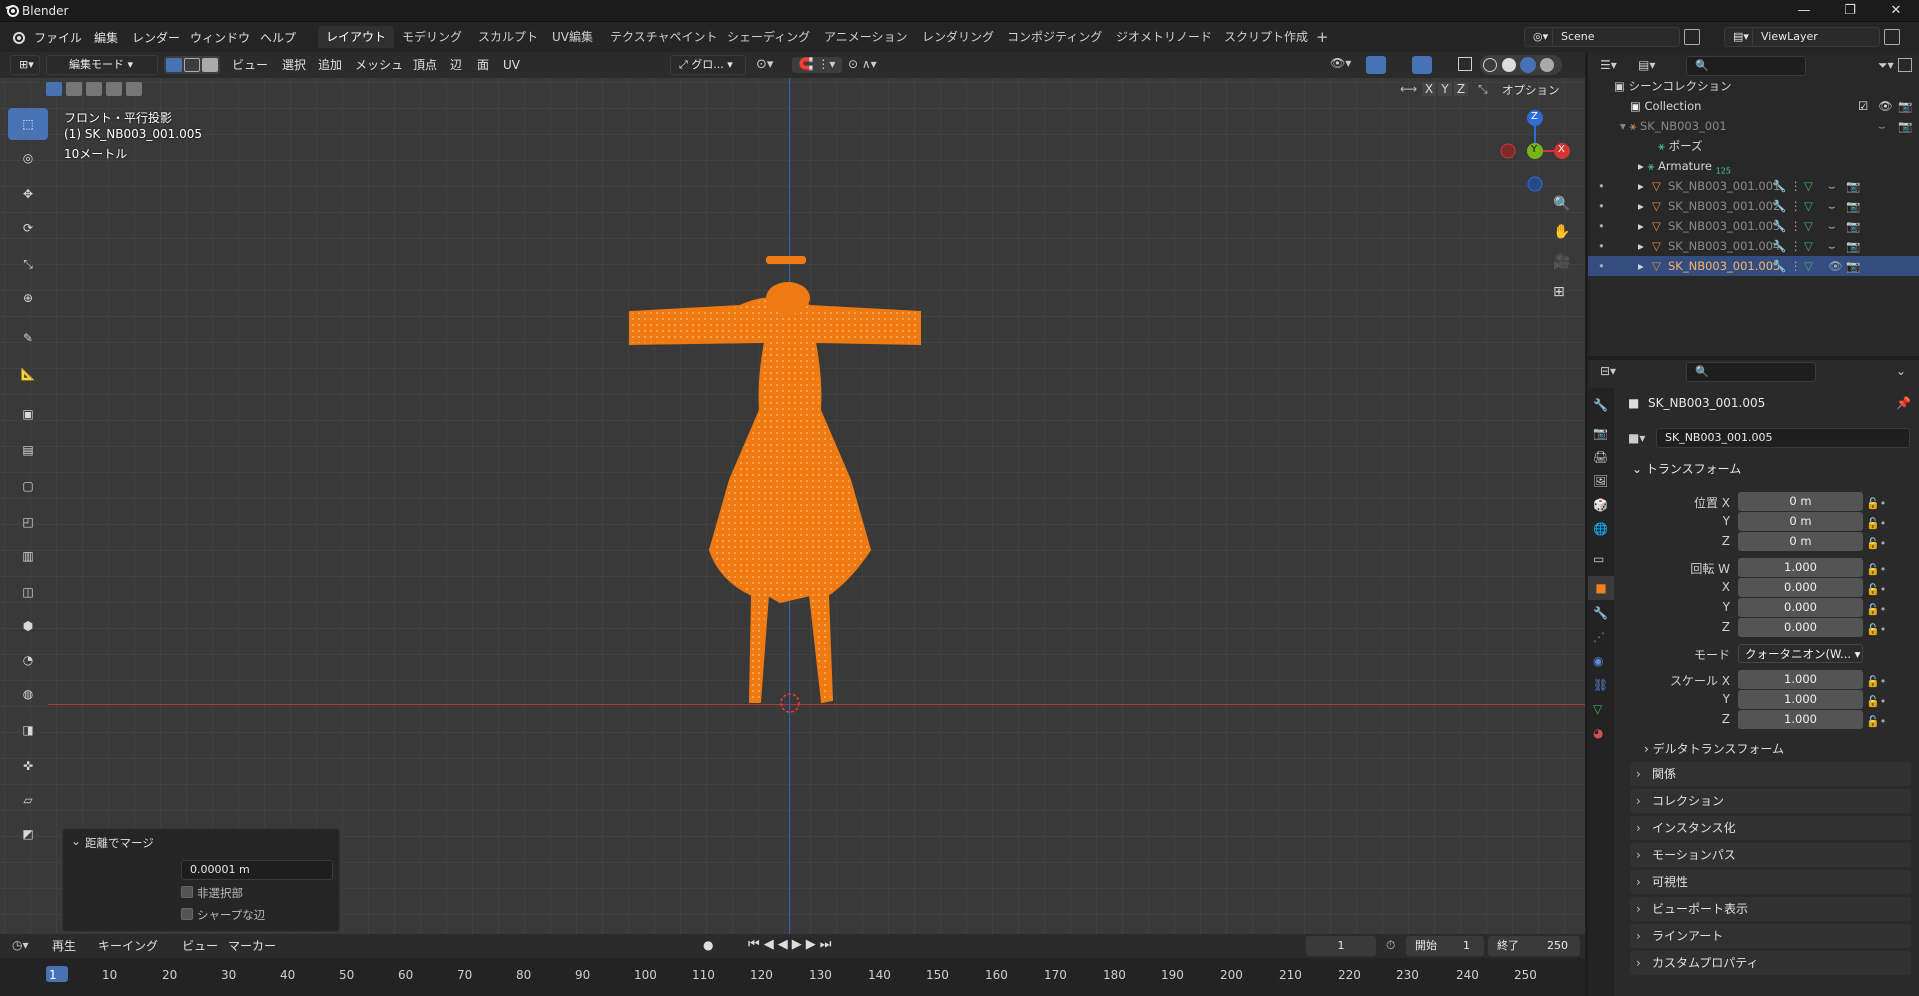 The image size is (1919, 996). Describe the element at coordinates (1608, 65) in the screenshot. I see `outliner-editor-icon: ☰▾` at that location.